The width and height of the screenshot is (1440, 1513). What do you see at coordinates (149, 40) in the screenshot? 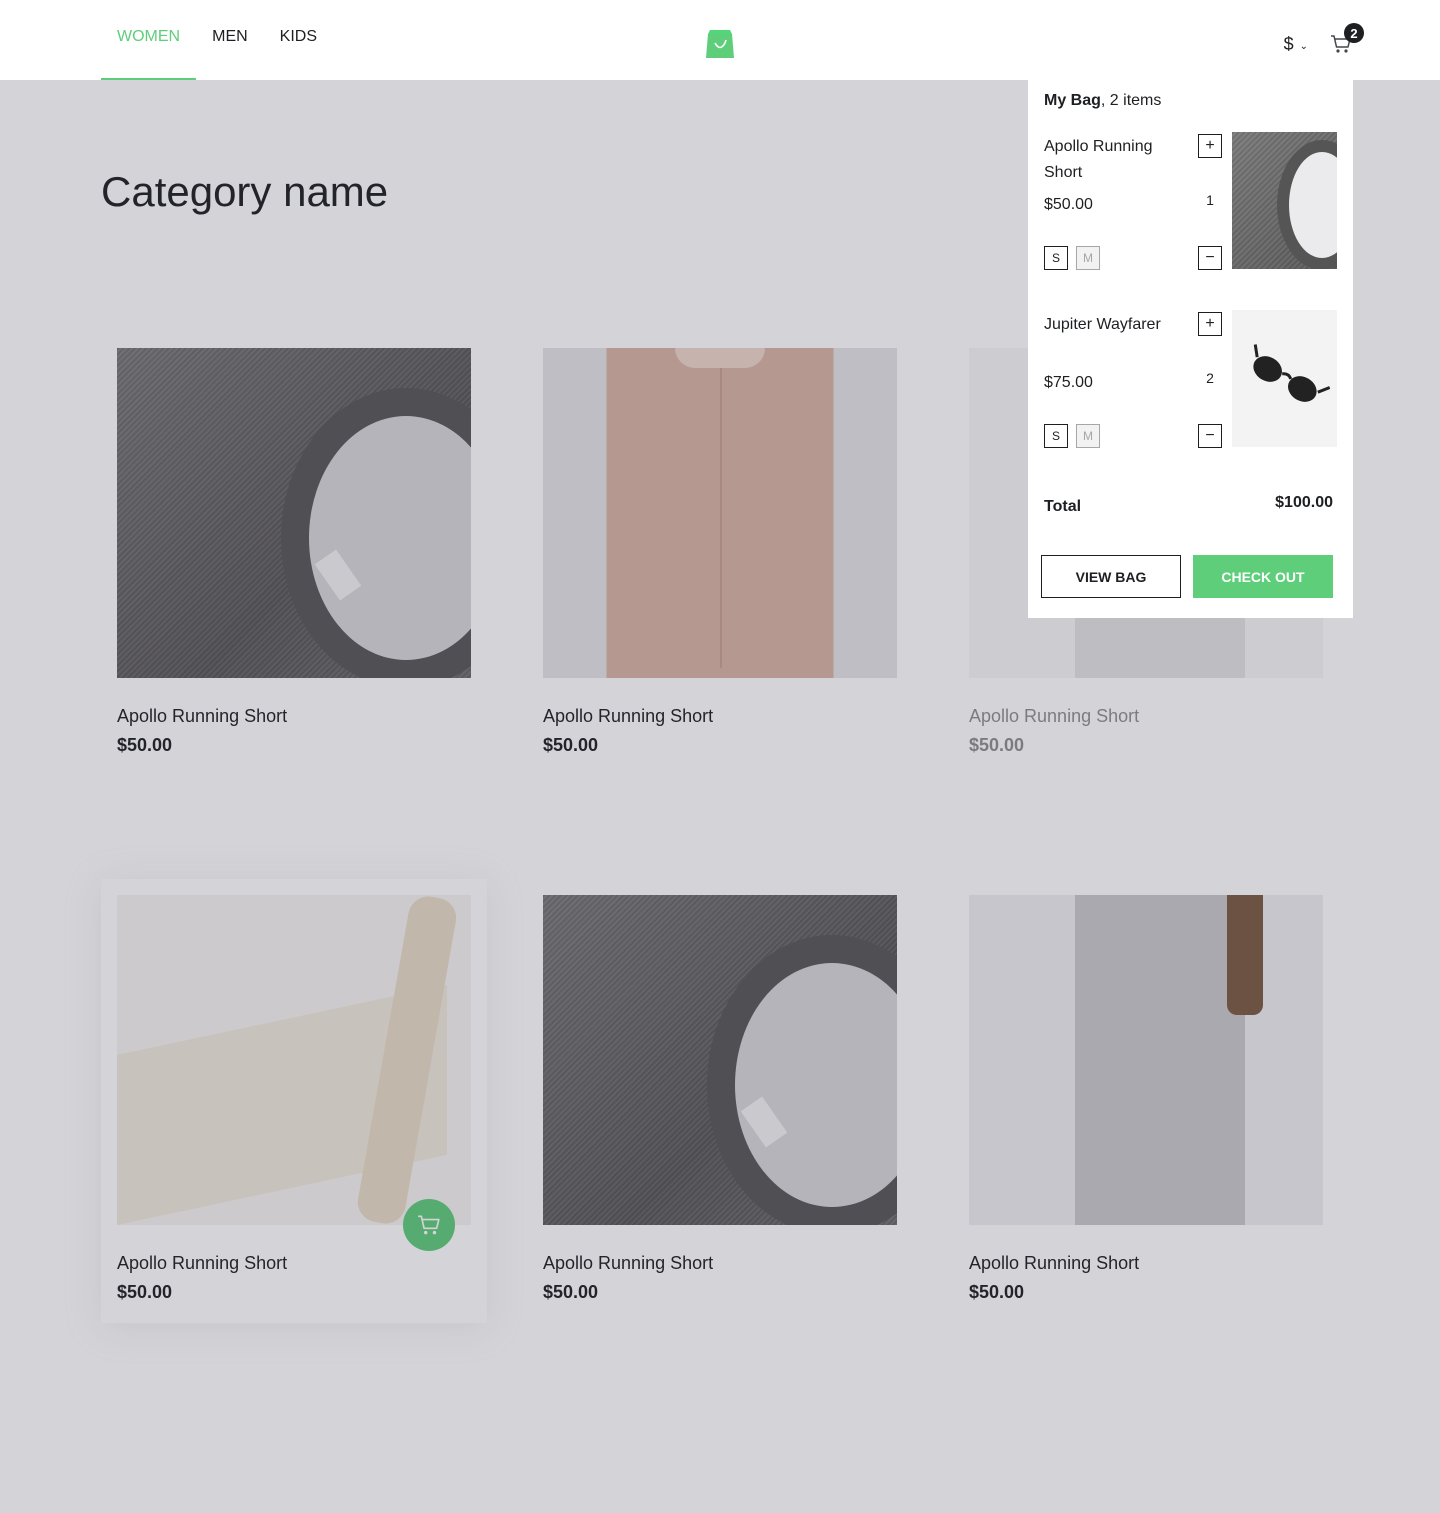
I see `nav-tab-women: WOMEN` at bounding box center [149, 40].